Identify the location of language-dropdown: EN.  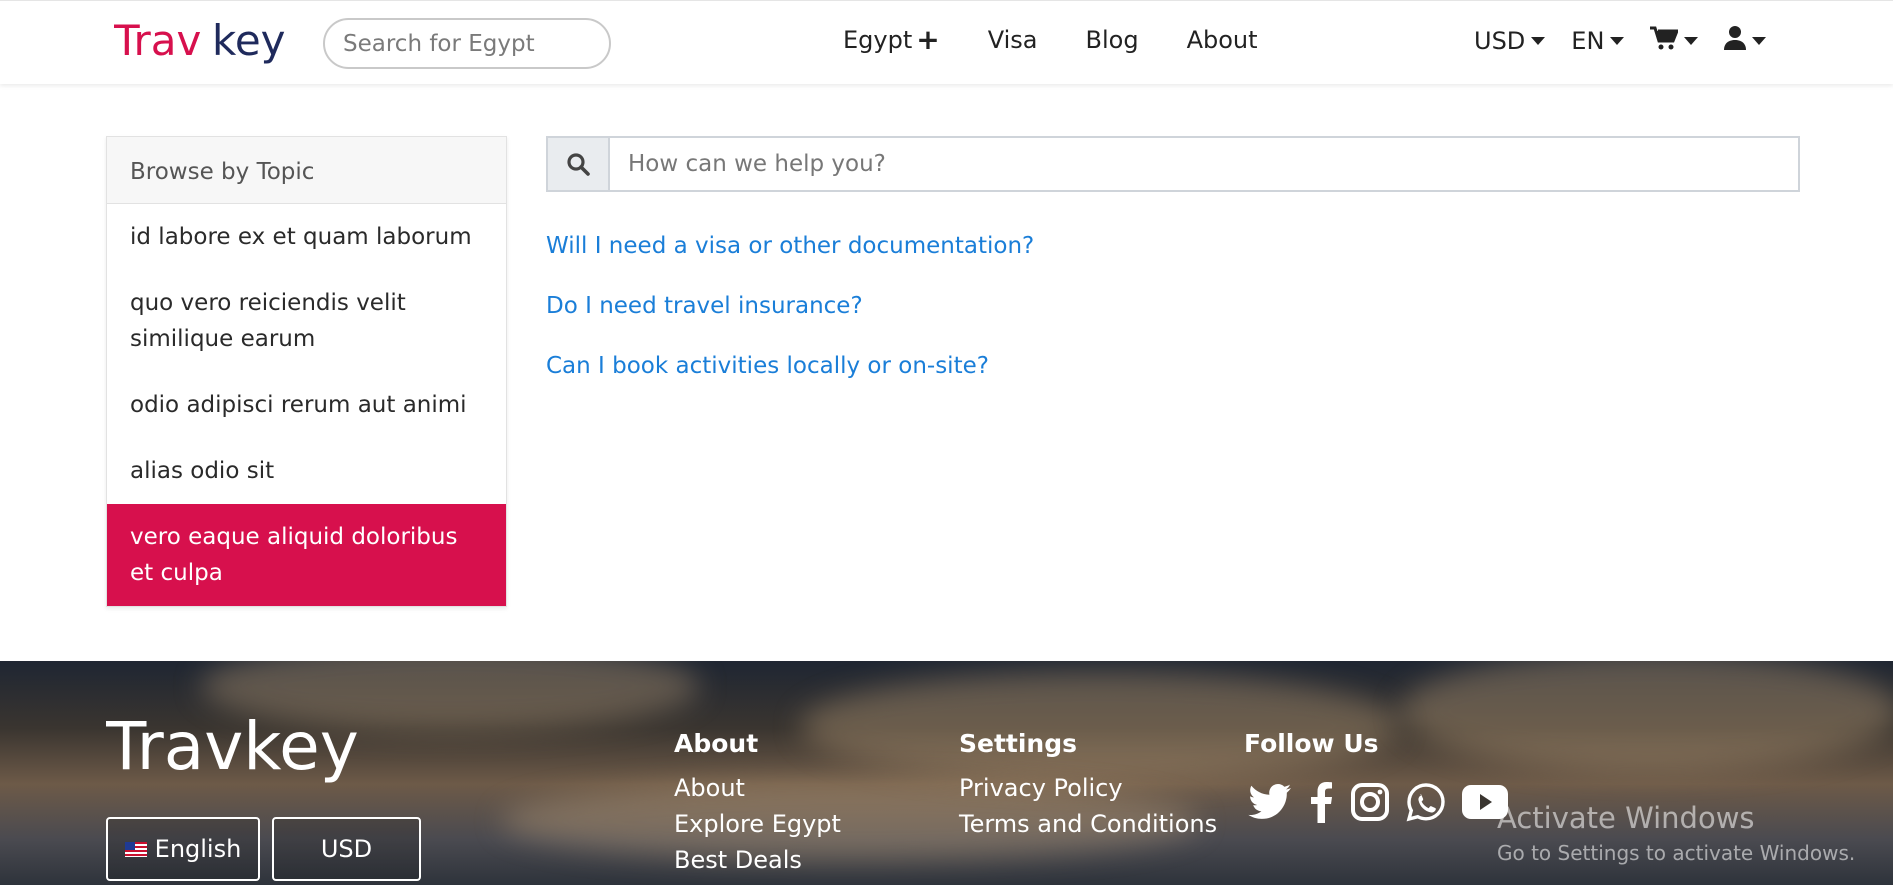
(1598, 41).